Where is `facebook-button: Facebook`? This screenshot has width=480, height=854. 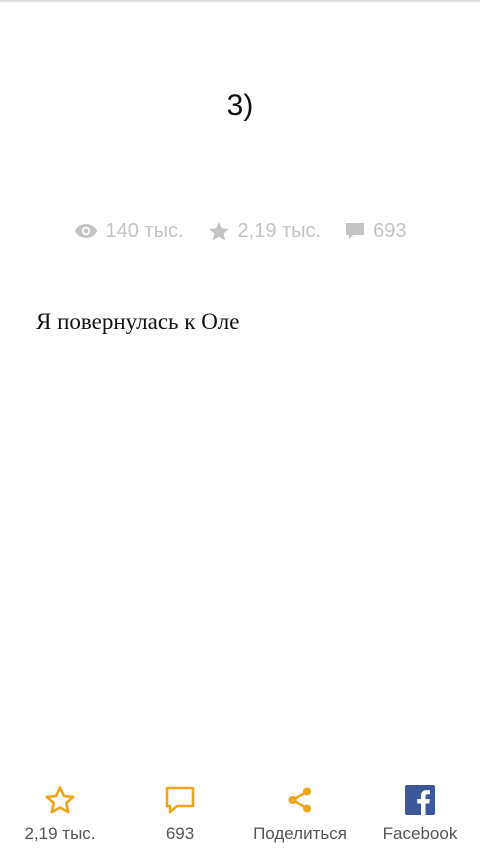 facebook-button: Facebook is located at coordinates (420, 815).